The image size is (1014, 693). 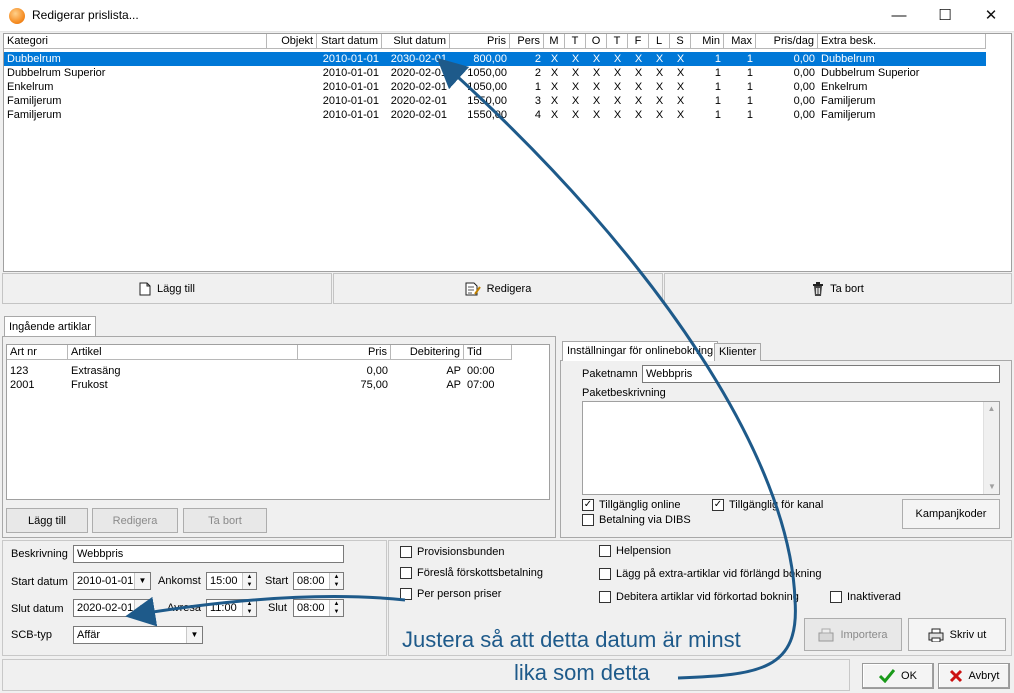 I want to click on list-item: 123 Extrasäng 0,00 AP 00:00, so click(x=259, y=371).